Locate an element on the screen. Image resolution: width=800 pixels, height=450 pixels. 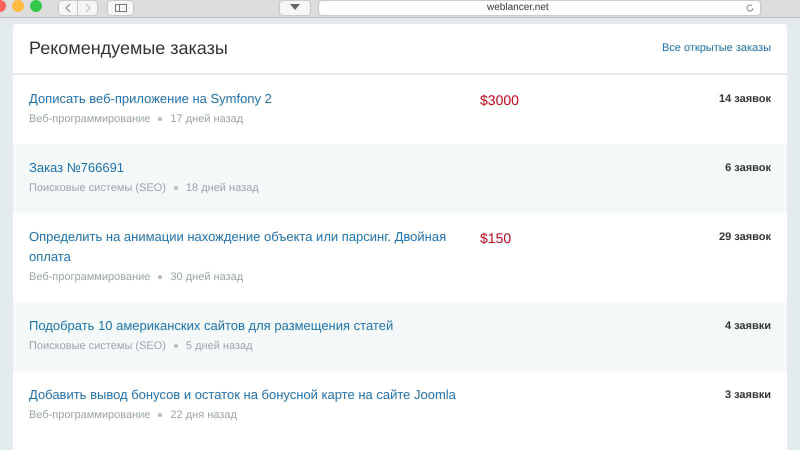
order-title-link: Определить на анимации нахождение объекта или парсинг. Двойная оплата is located at coordinates (249, 247).